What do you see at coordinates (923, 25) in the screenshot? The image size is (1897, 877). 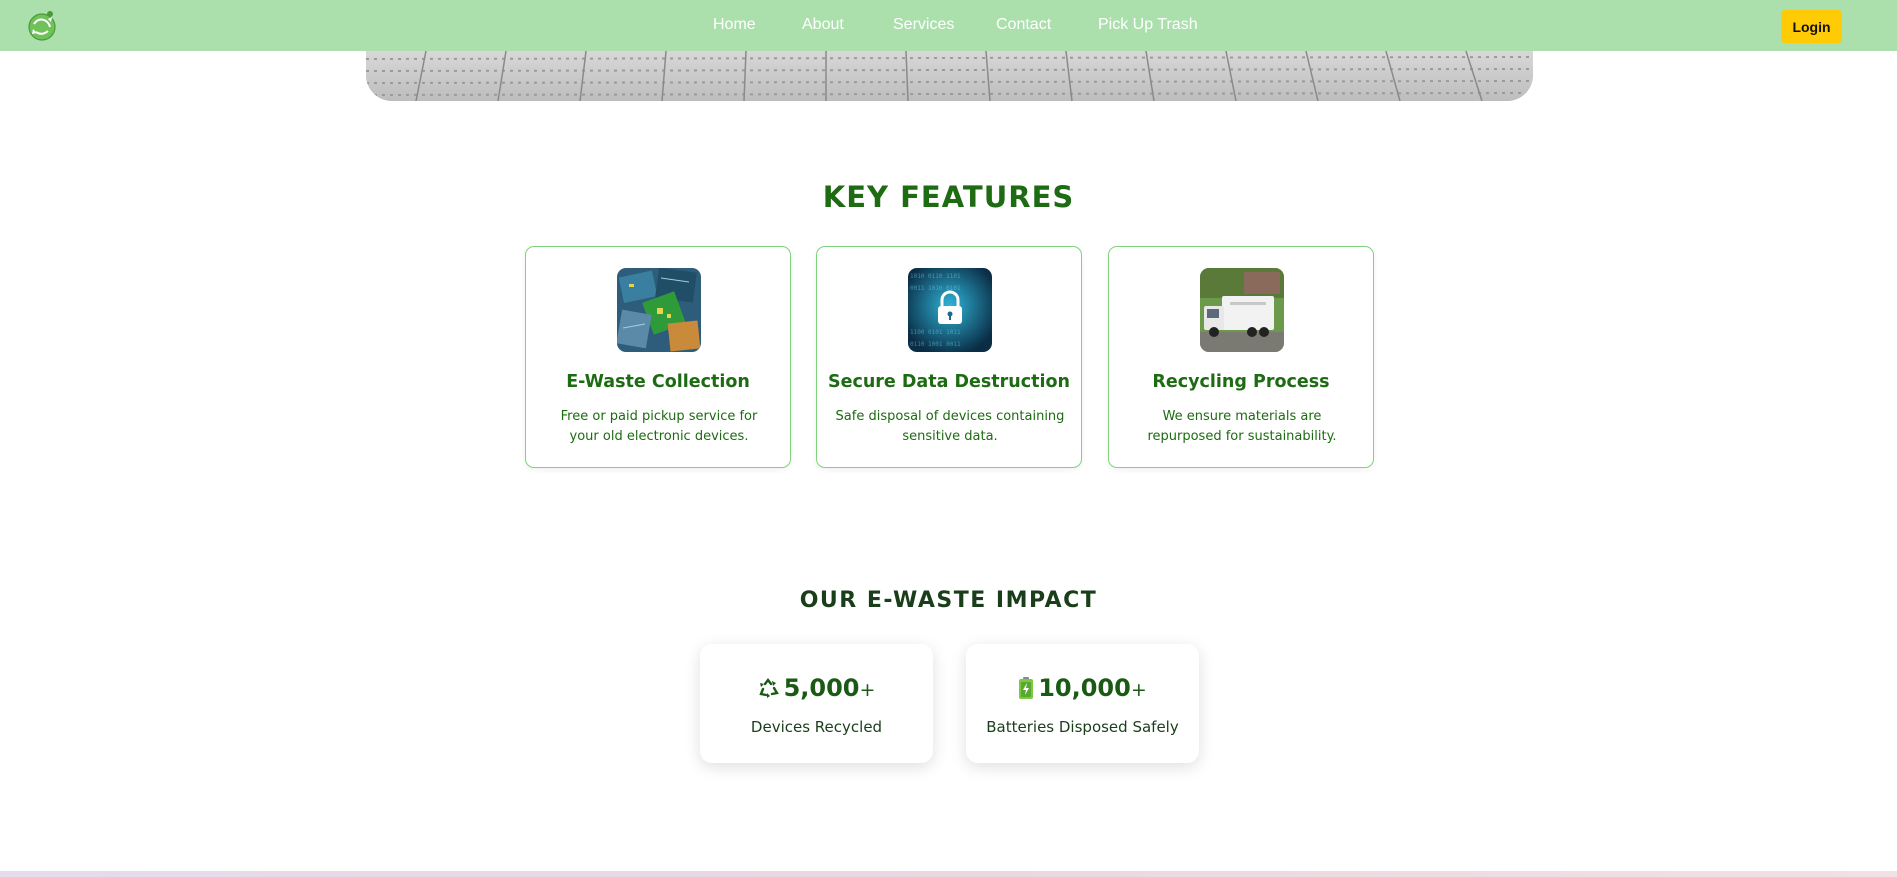 I see `nav-link-services: Services` at bounding box center [923, 25].